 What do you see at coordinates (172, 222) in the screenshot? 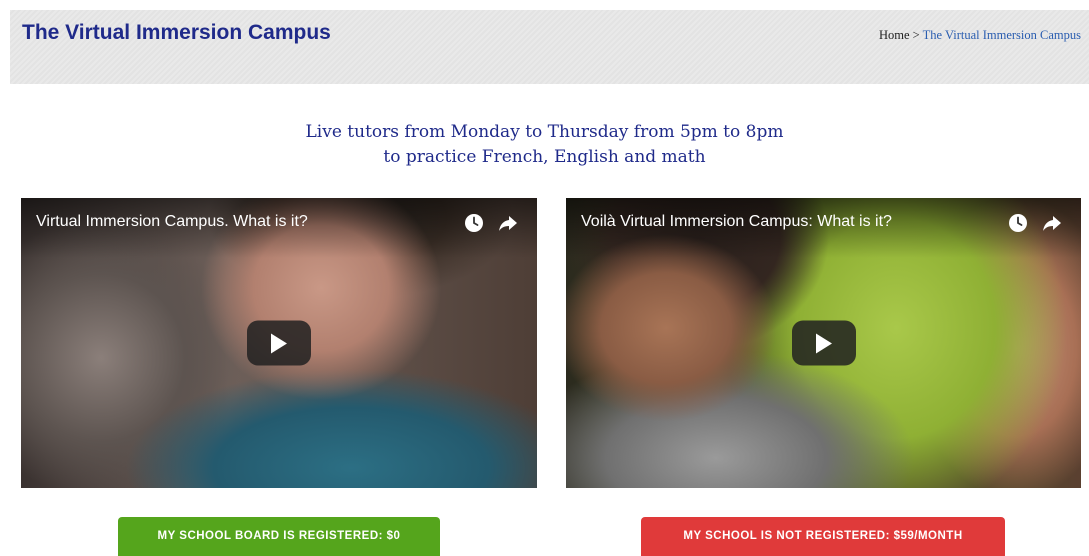
I see `video-title-1: Virtual Immersion Campus. What is it?` at bounding box center [172, 222].